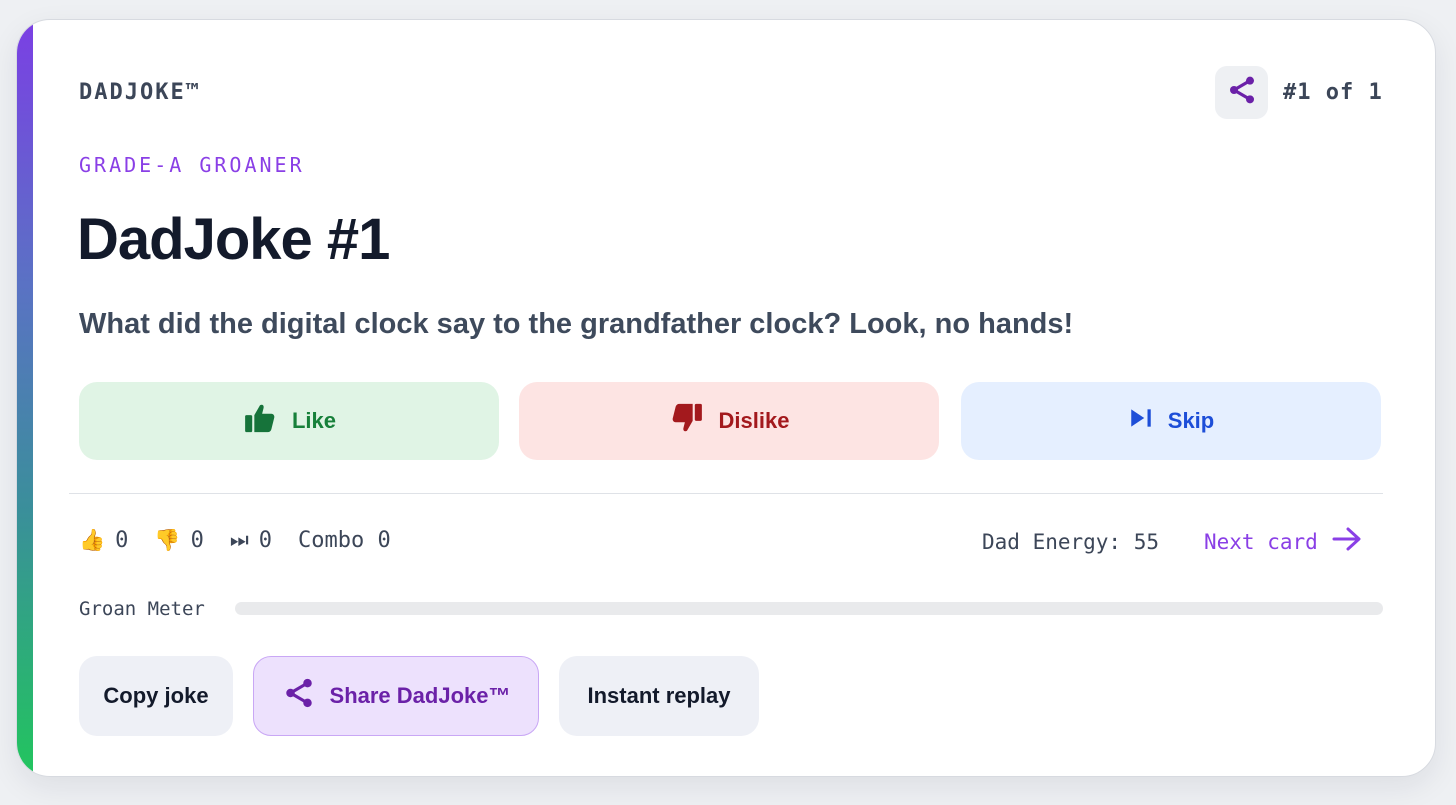  I want to click on instant-replay-label: Instant replay, so click(659, 695).